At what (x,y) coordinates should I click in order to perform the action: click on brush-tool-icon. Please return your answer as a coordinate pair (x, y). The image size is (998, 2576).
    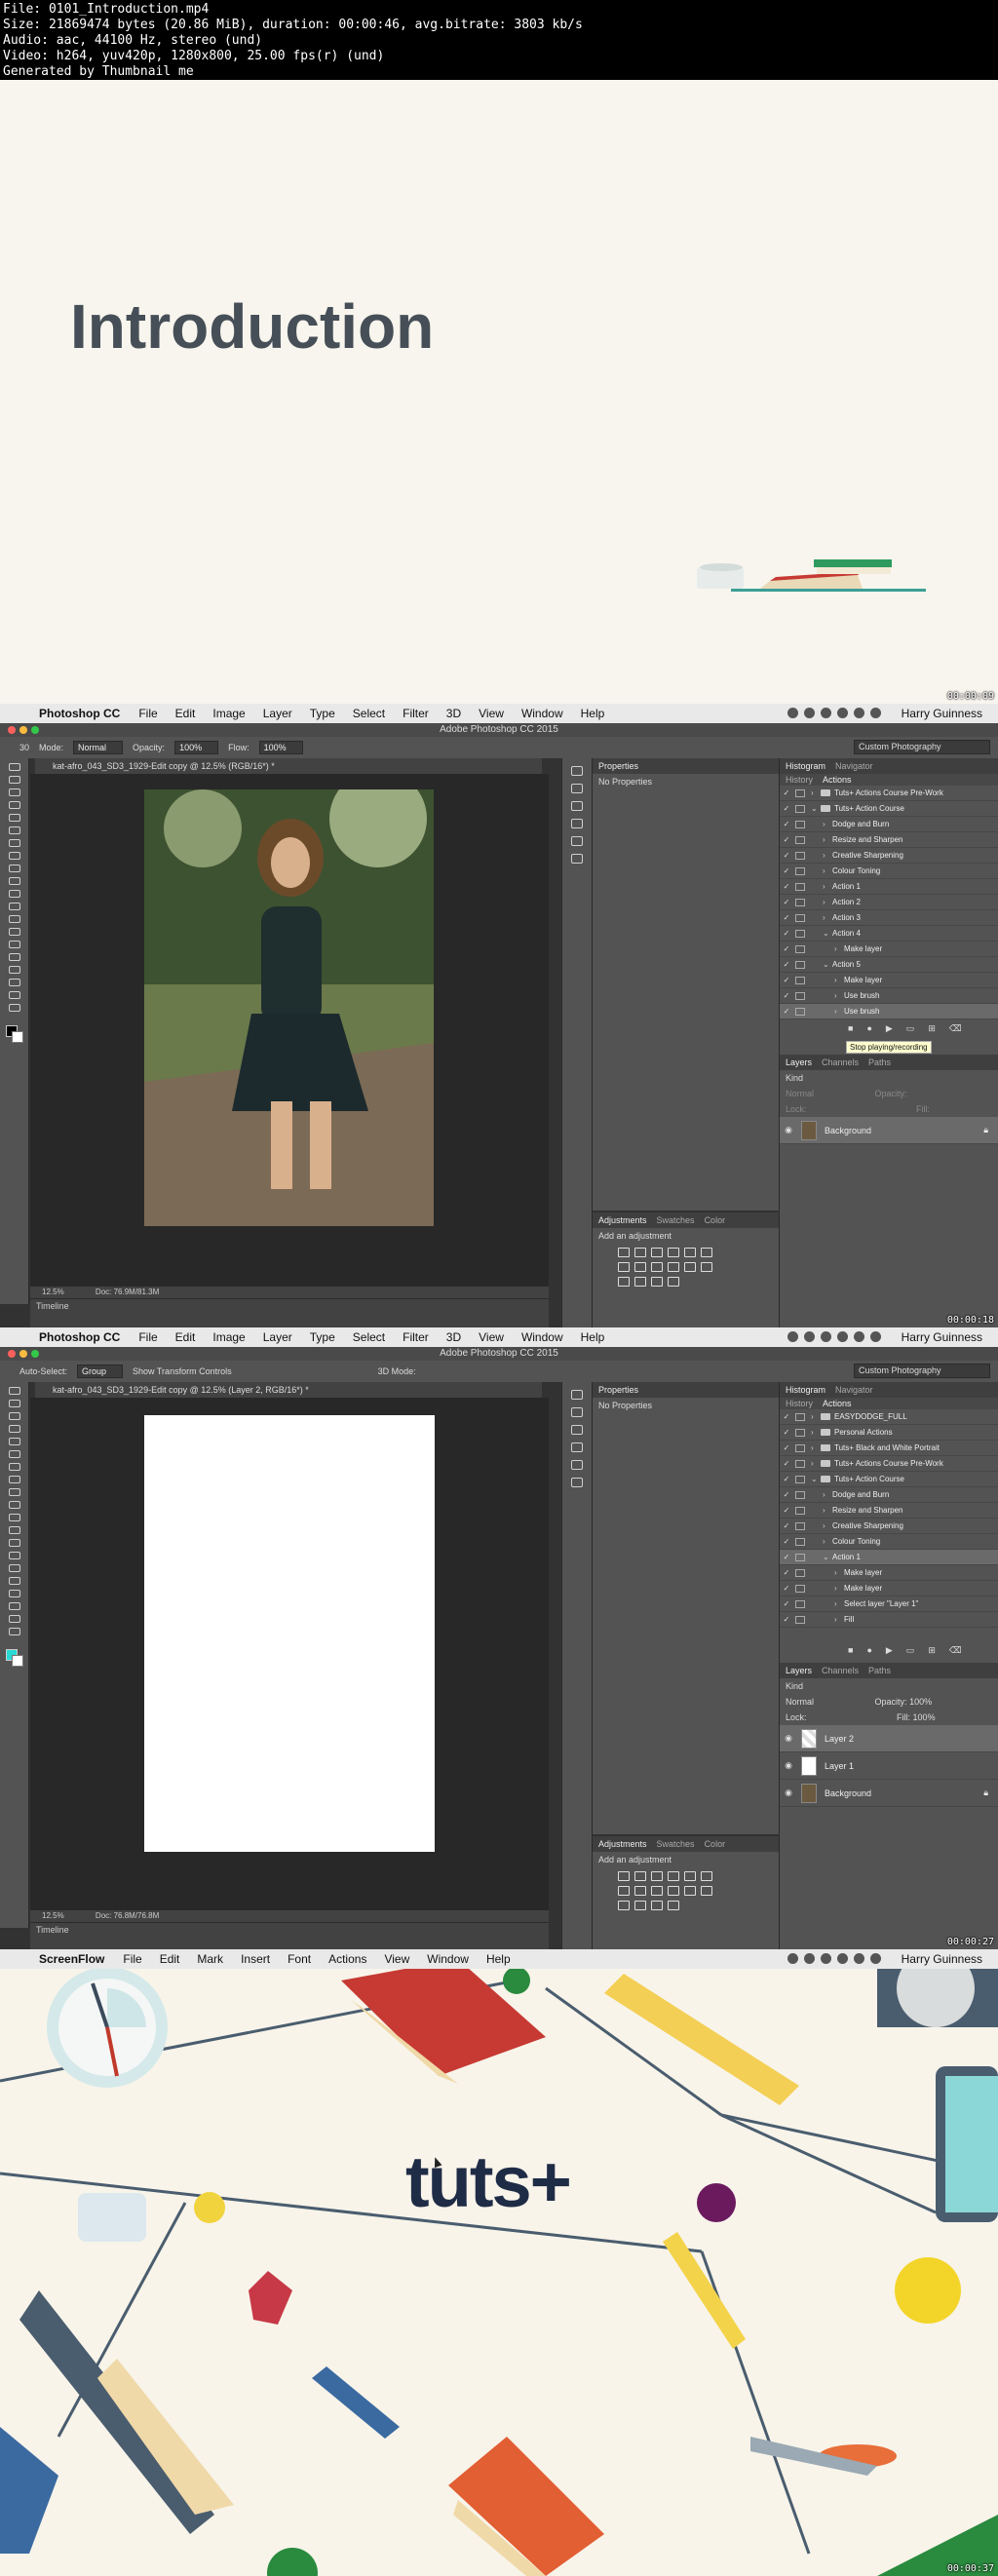
    Looking at the image, I should click on (14, 856).